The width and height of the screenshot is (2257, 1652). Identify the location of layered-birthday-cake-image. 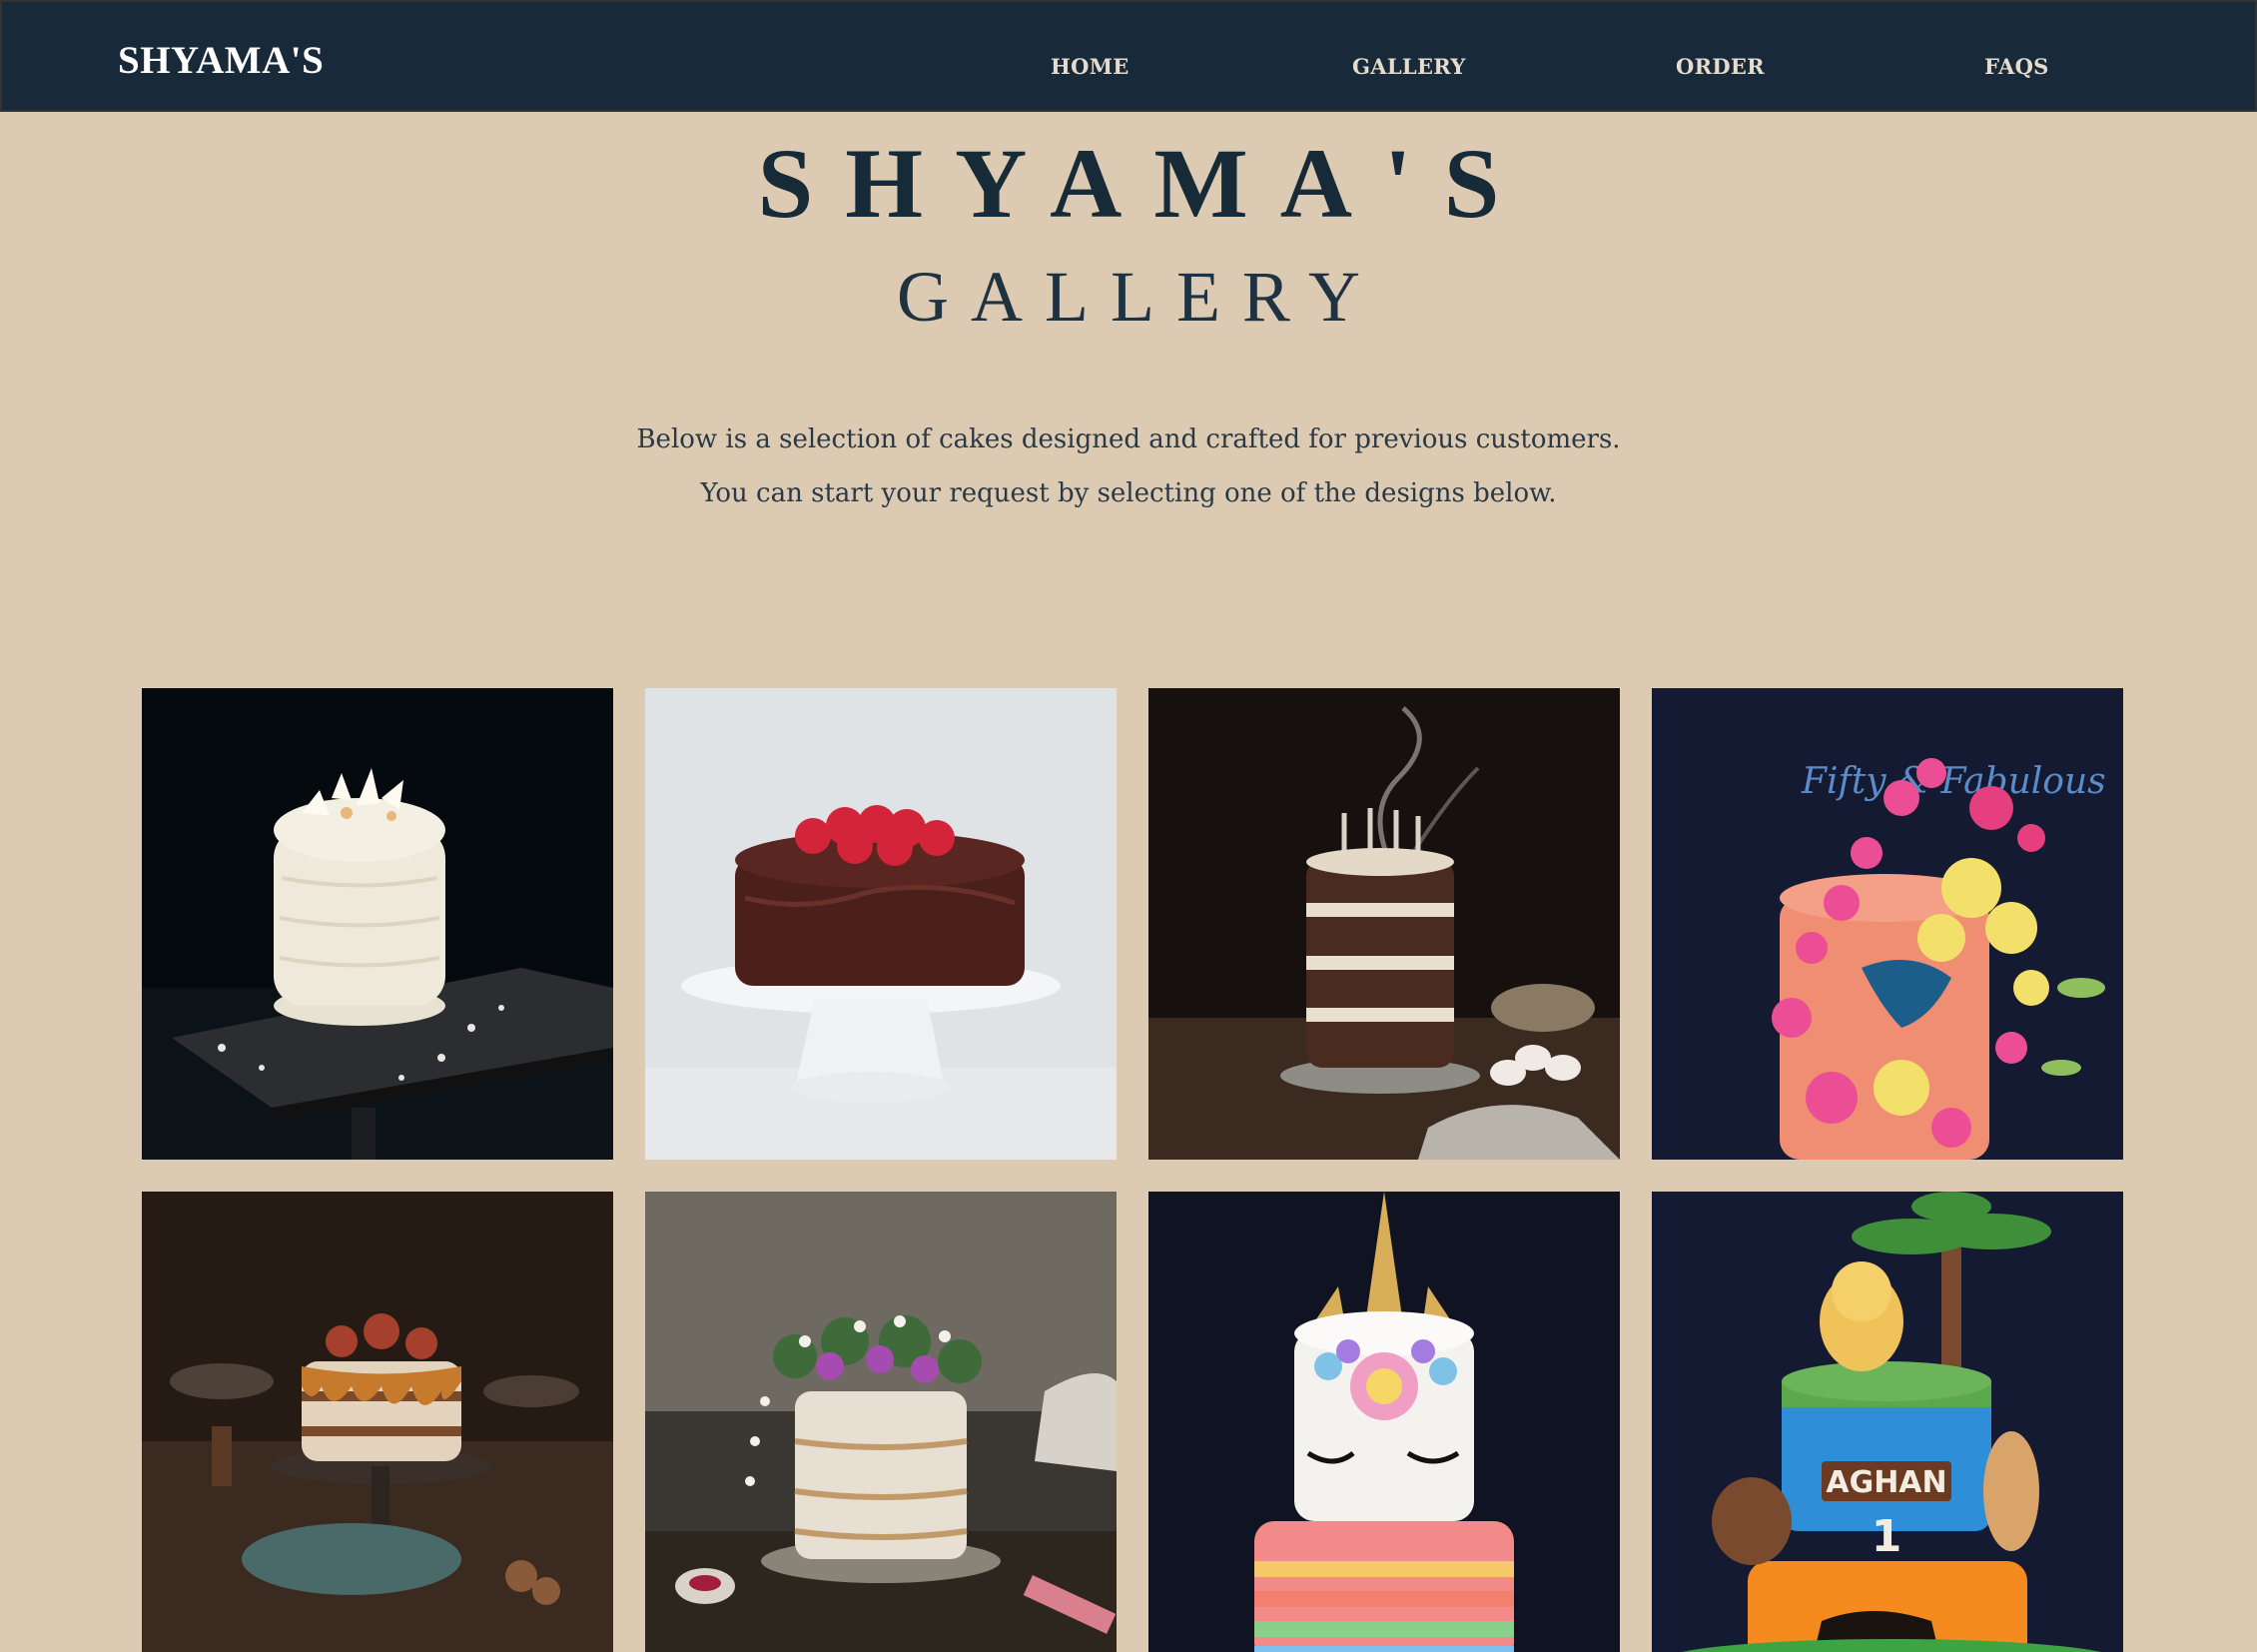
(1384, 924).